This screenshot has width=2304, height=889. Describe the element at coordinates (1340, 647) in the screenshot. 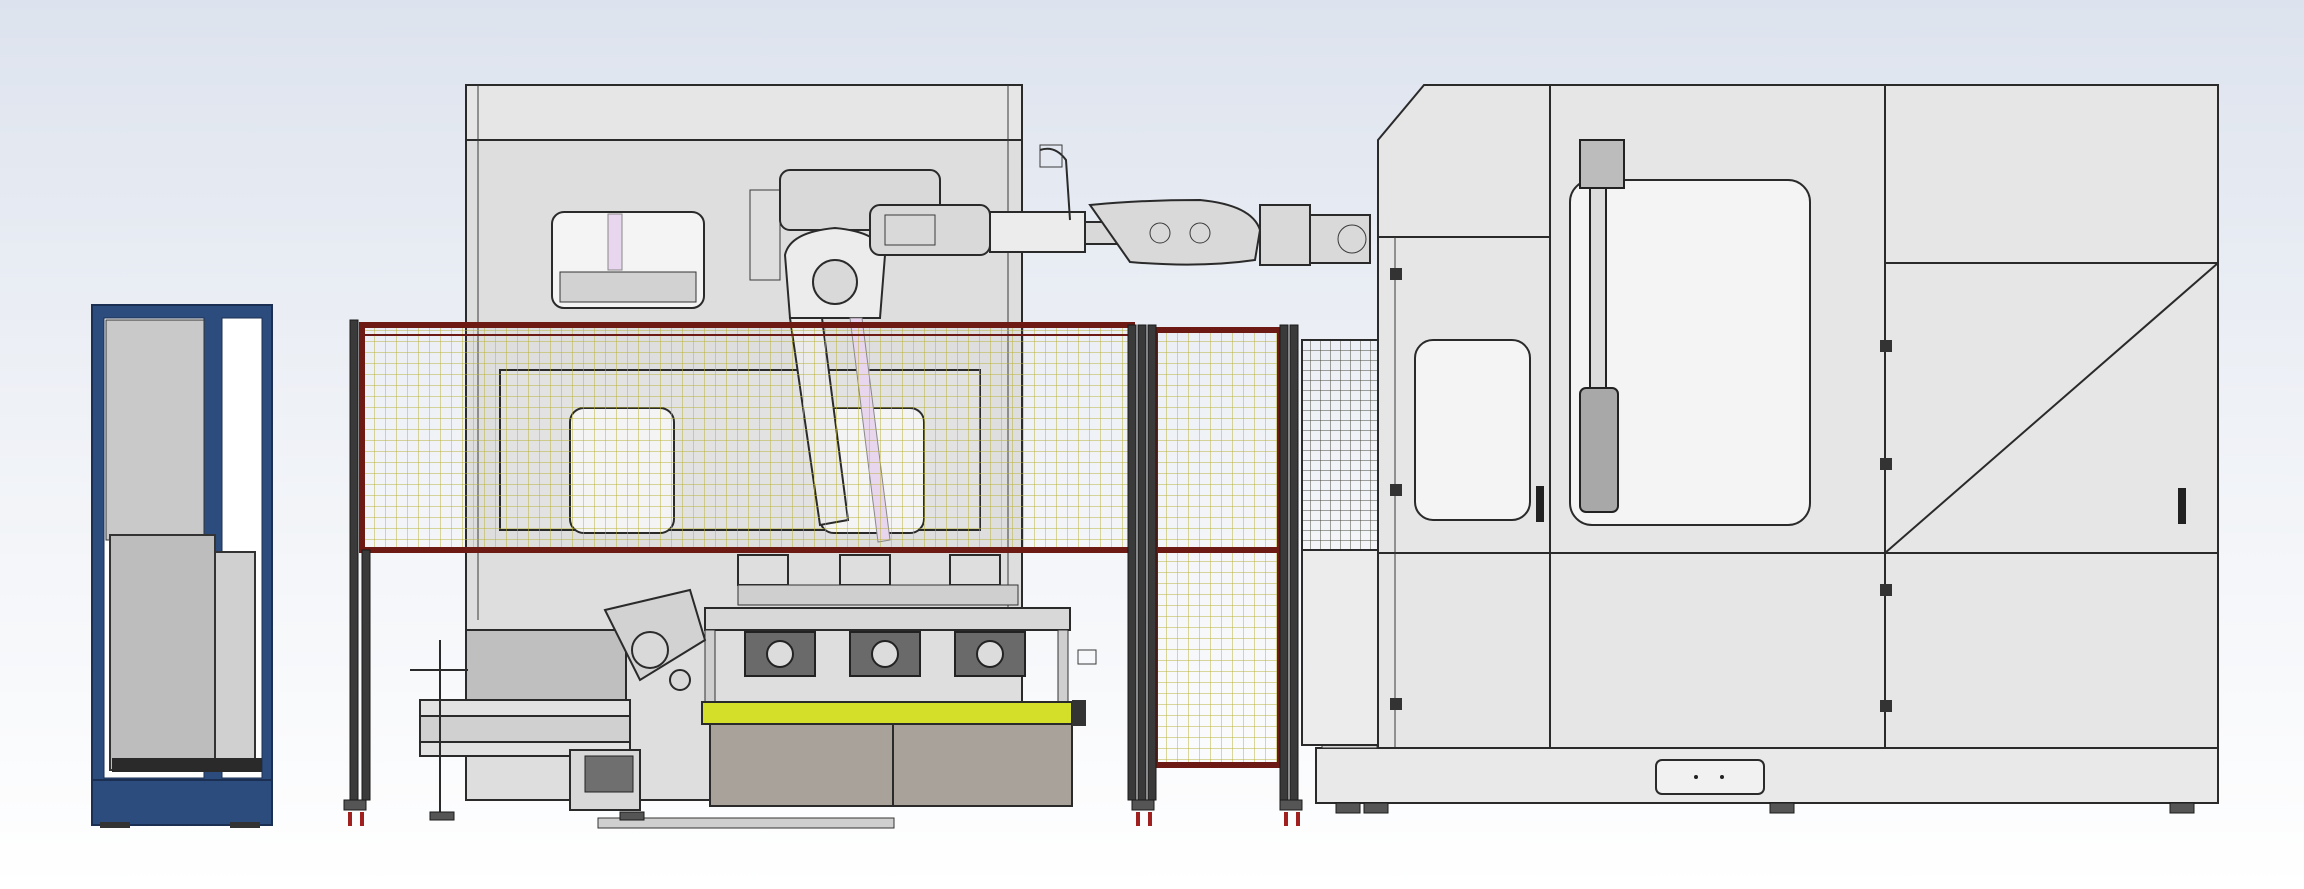

I see `side-mesh-lower` at that location.